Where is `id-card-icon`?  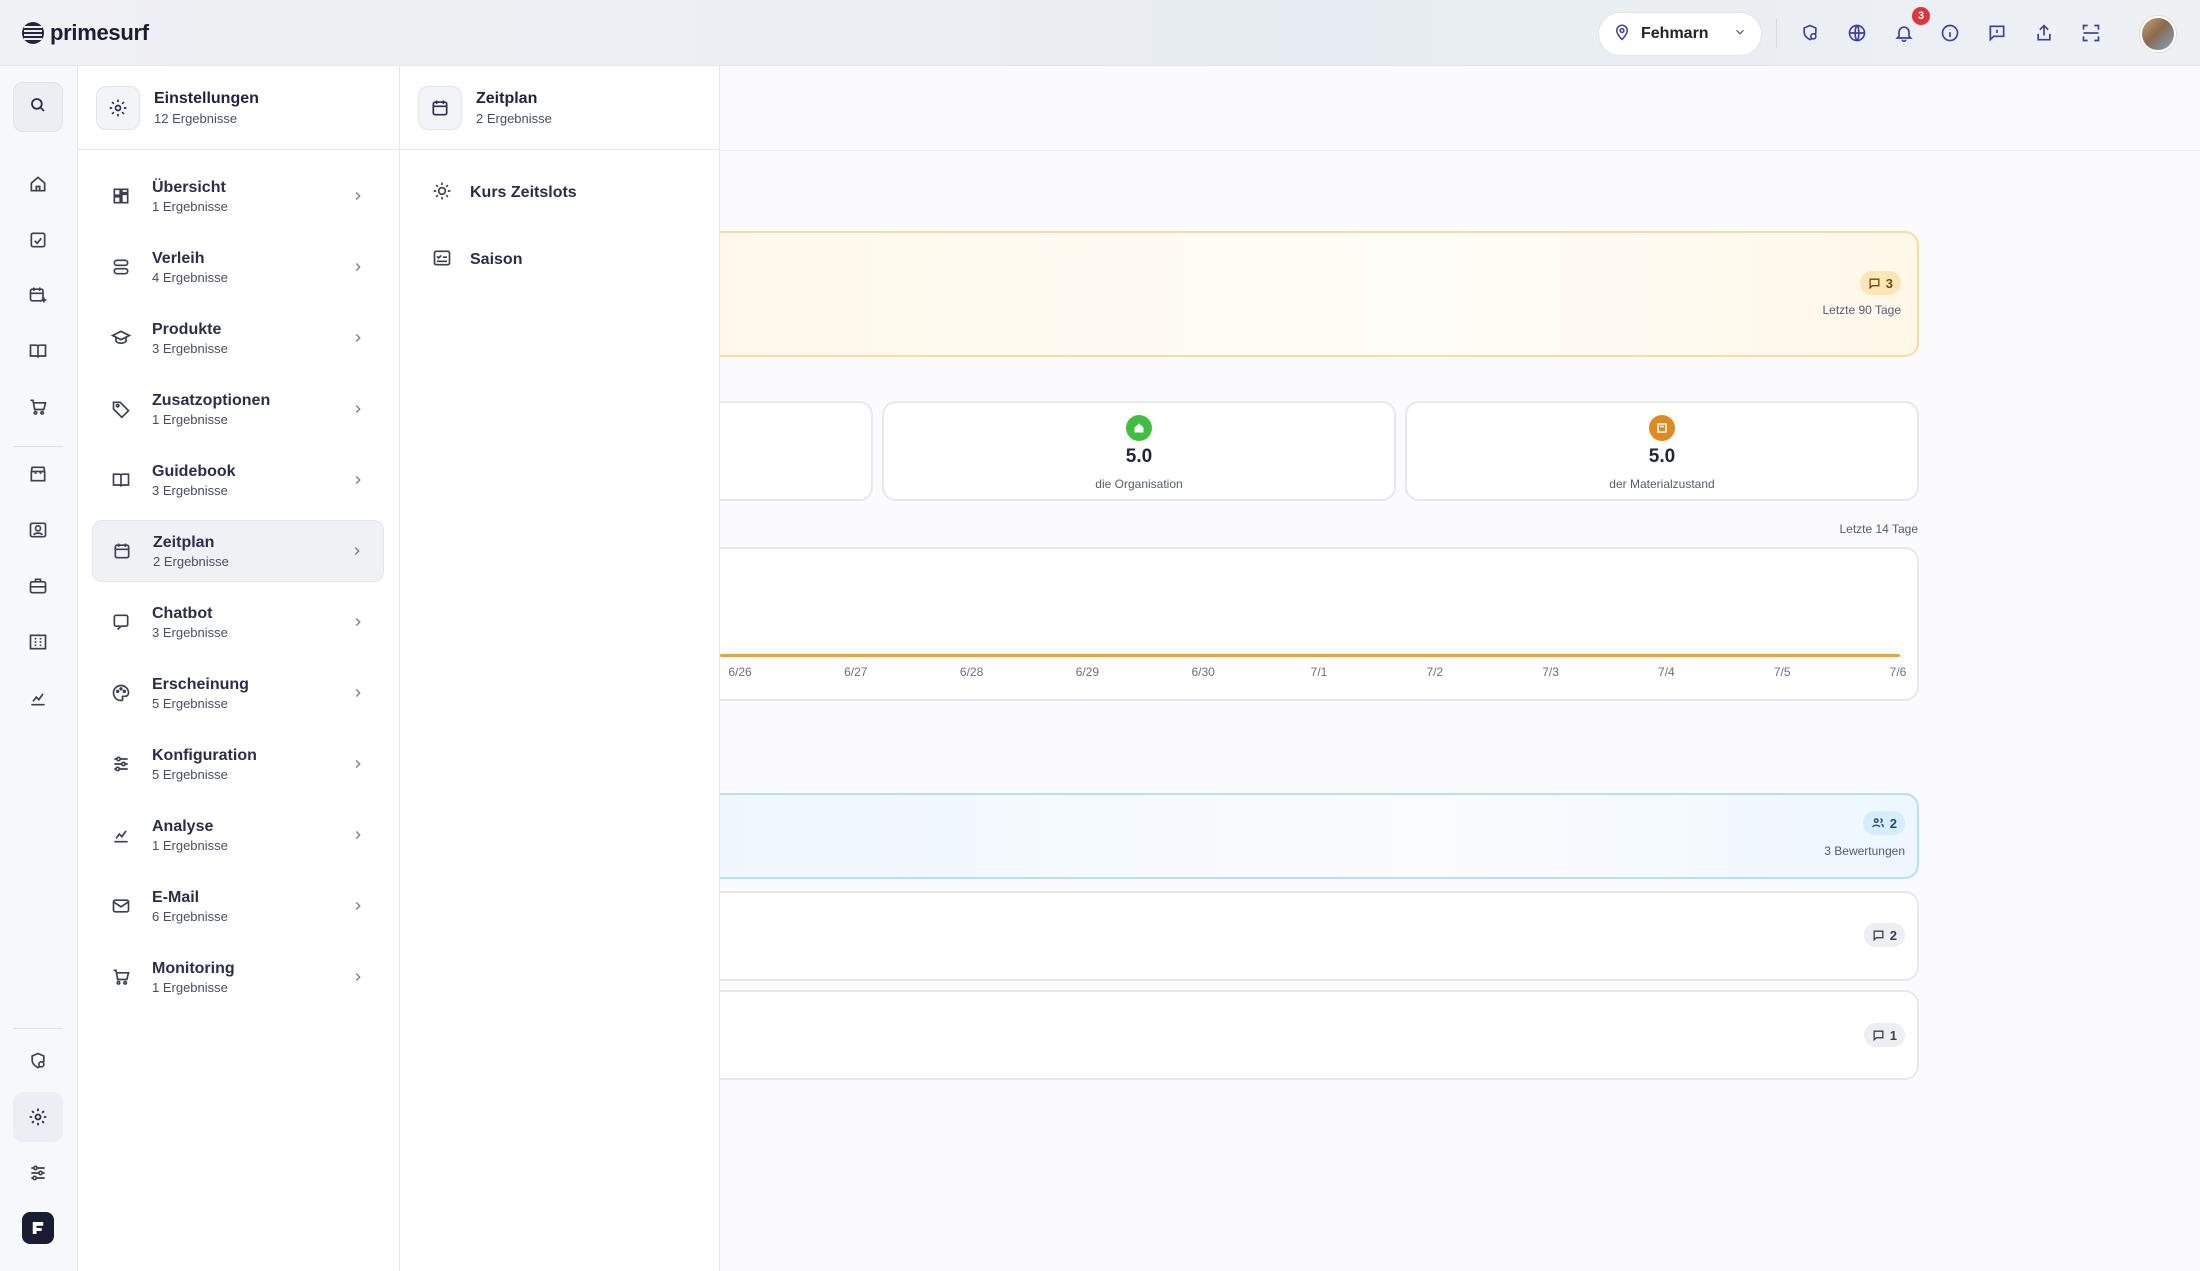 id-card-icon is located at coordinates (38, 530).